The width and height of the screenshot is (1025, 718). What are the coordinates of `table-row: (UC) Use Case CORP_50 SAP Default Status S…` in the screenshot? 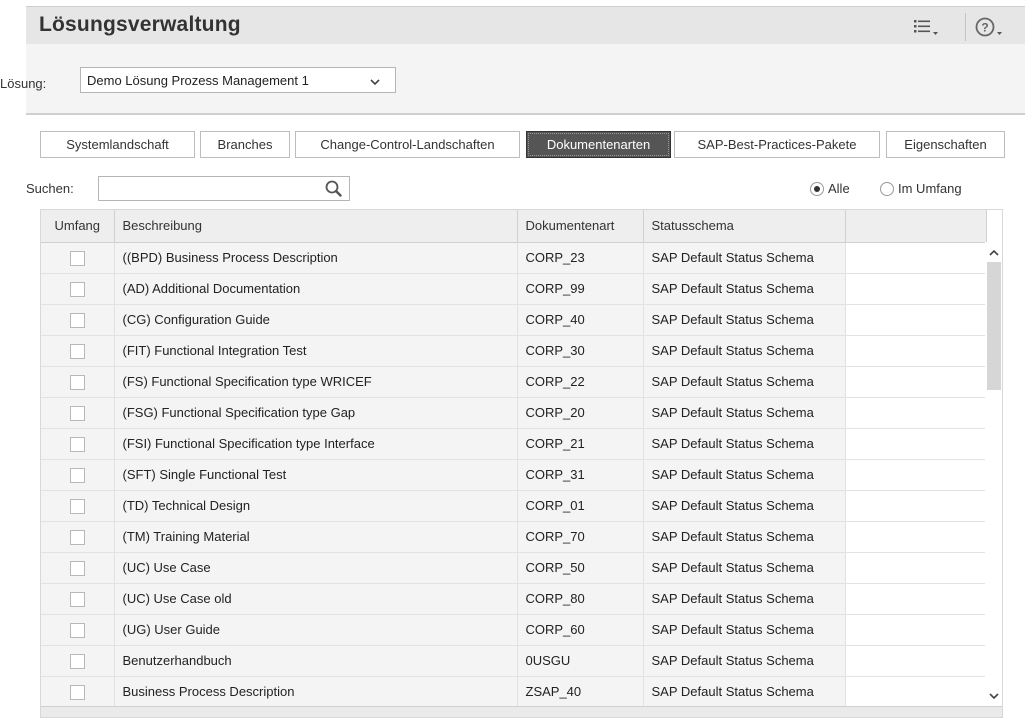 It's located at (514, 568).